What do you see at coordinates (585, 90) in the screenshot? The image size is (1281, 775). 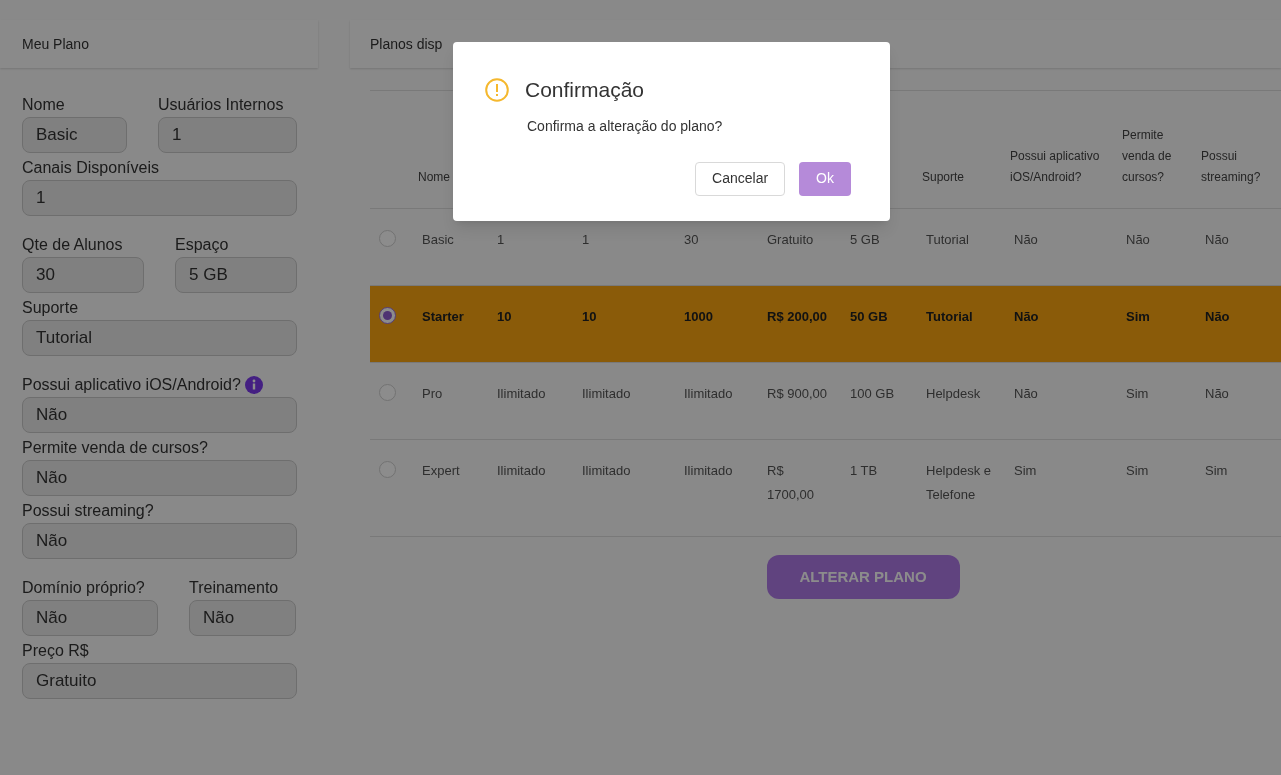 I see `dialog-title: Confirmação` at bounding box center [585, 90].